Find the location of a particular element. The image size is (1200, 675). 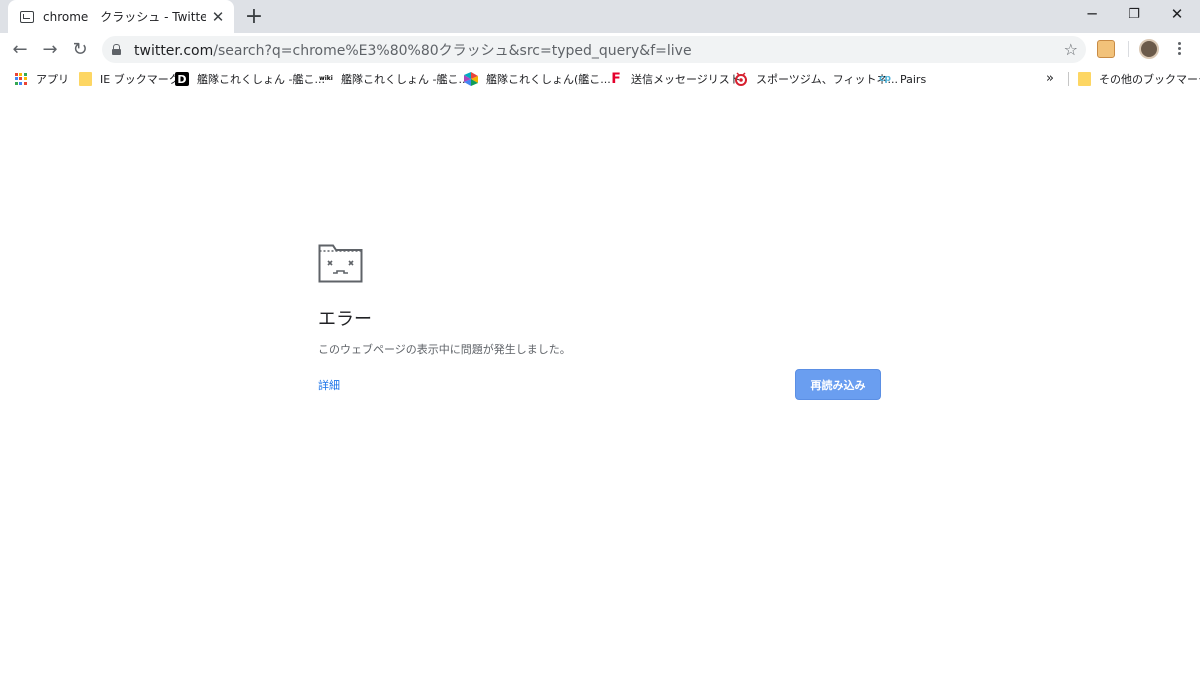

active-tab: chrome クラッシュ - Twitter検索 / Tw ✕ is located at coordinates (121, 16).